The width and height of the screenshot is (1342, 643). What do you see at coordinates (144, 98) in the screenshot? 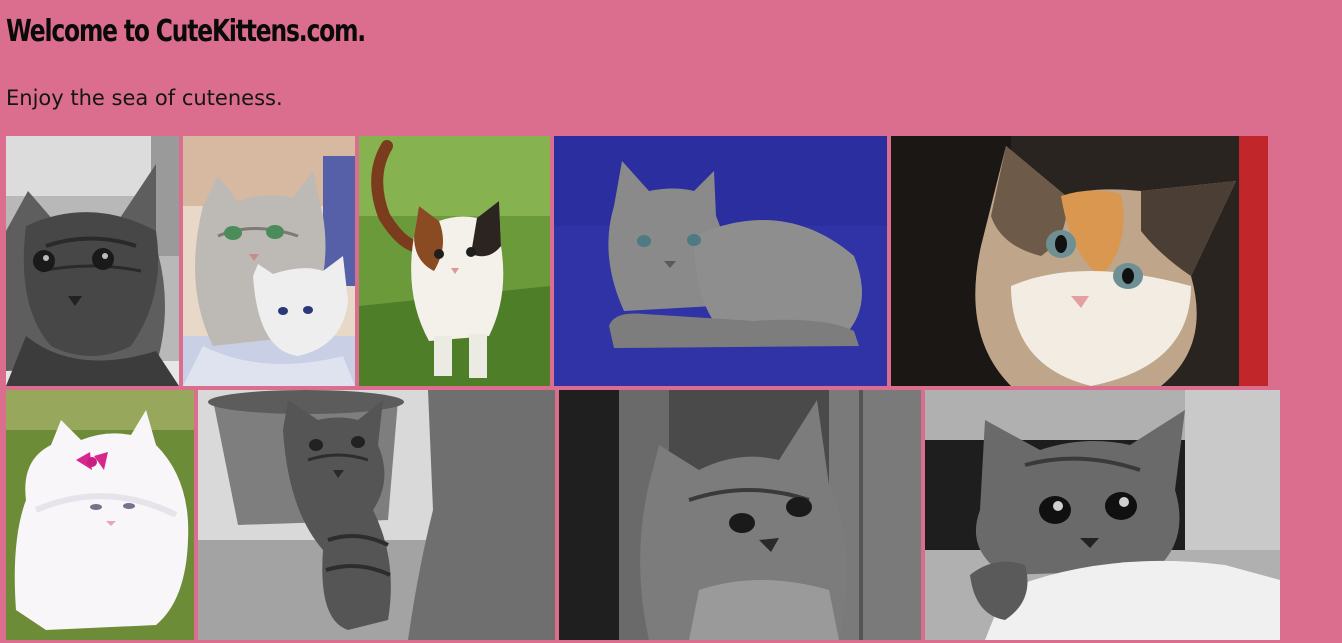
I see `page-tagline: Enjoy the sea of cuteness.` at bounding box center [144, 98].